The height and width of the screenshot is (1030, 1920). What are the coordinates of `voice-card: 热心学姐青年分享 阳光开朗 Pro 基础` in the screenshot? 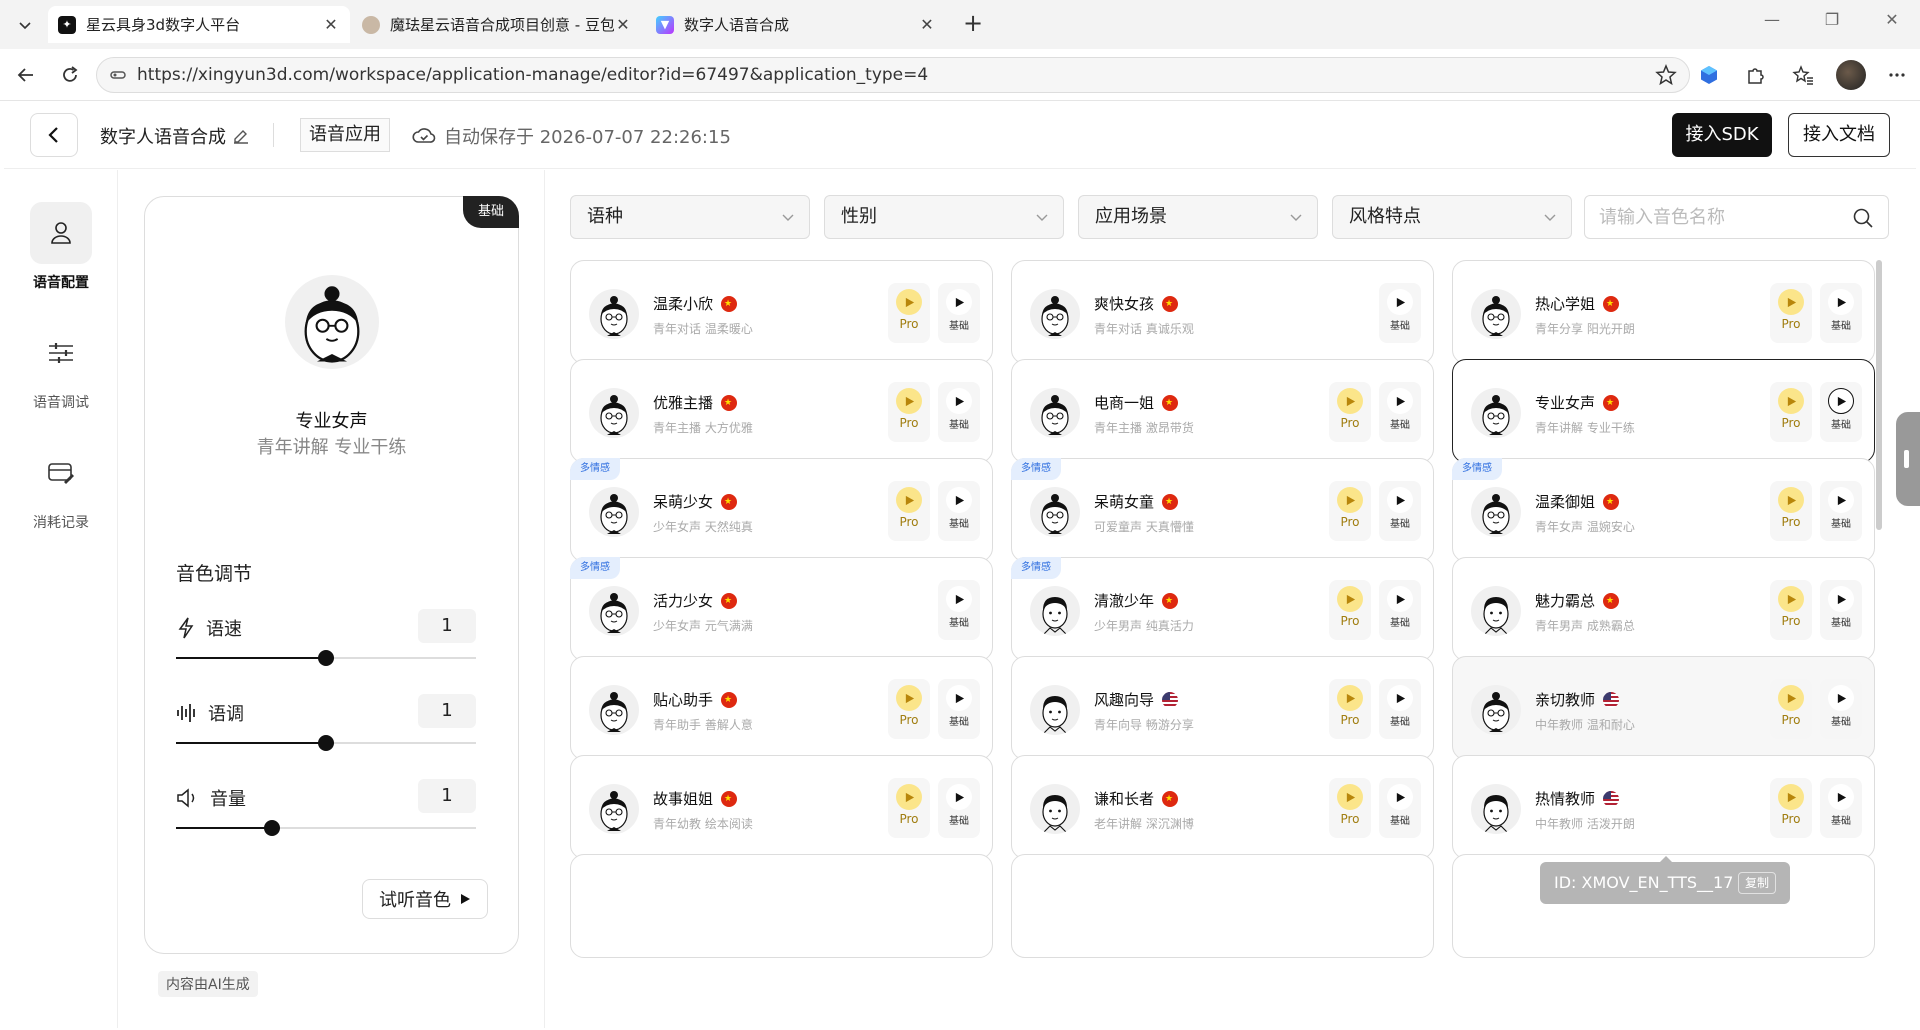 It's located at (1663, 312).